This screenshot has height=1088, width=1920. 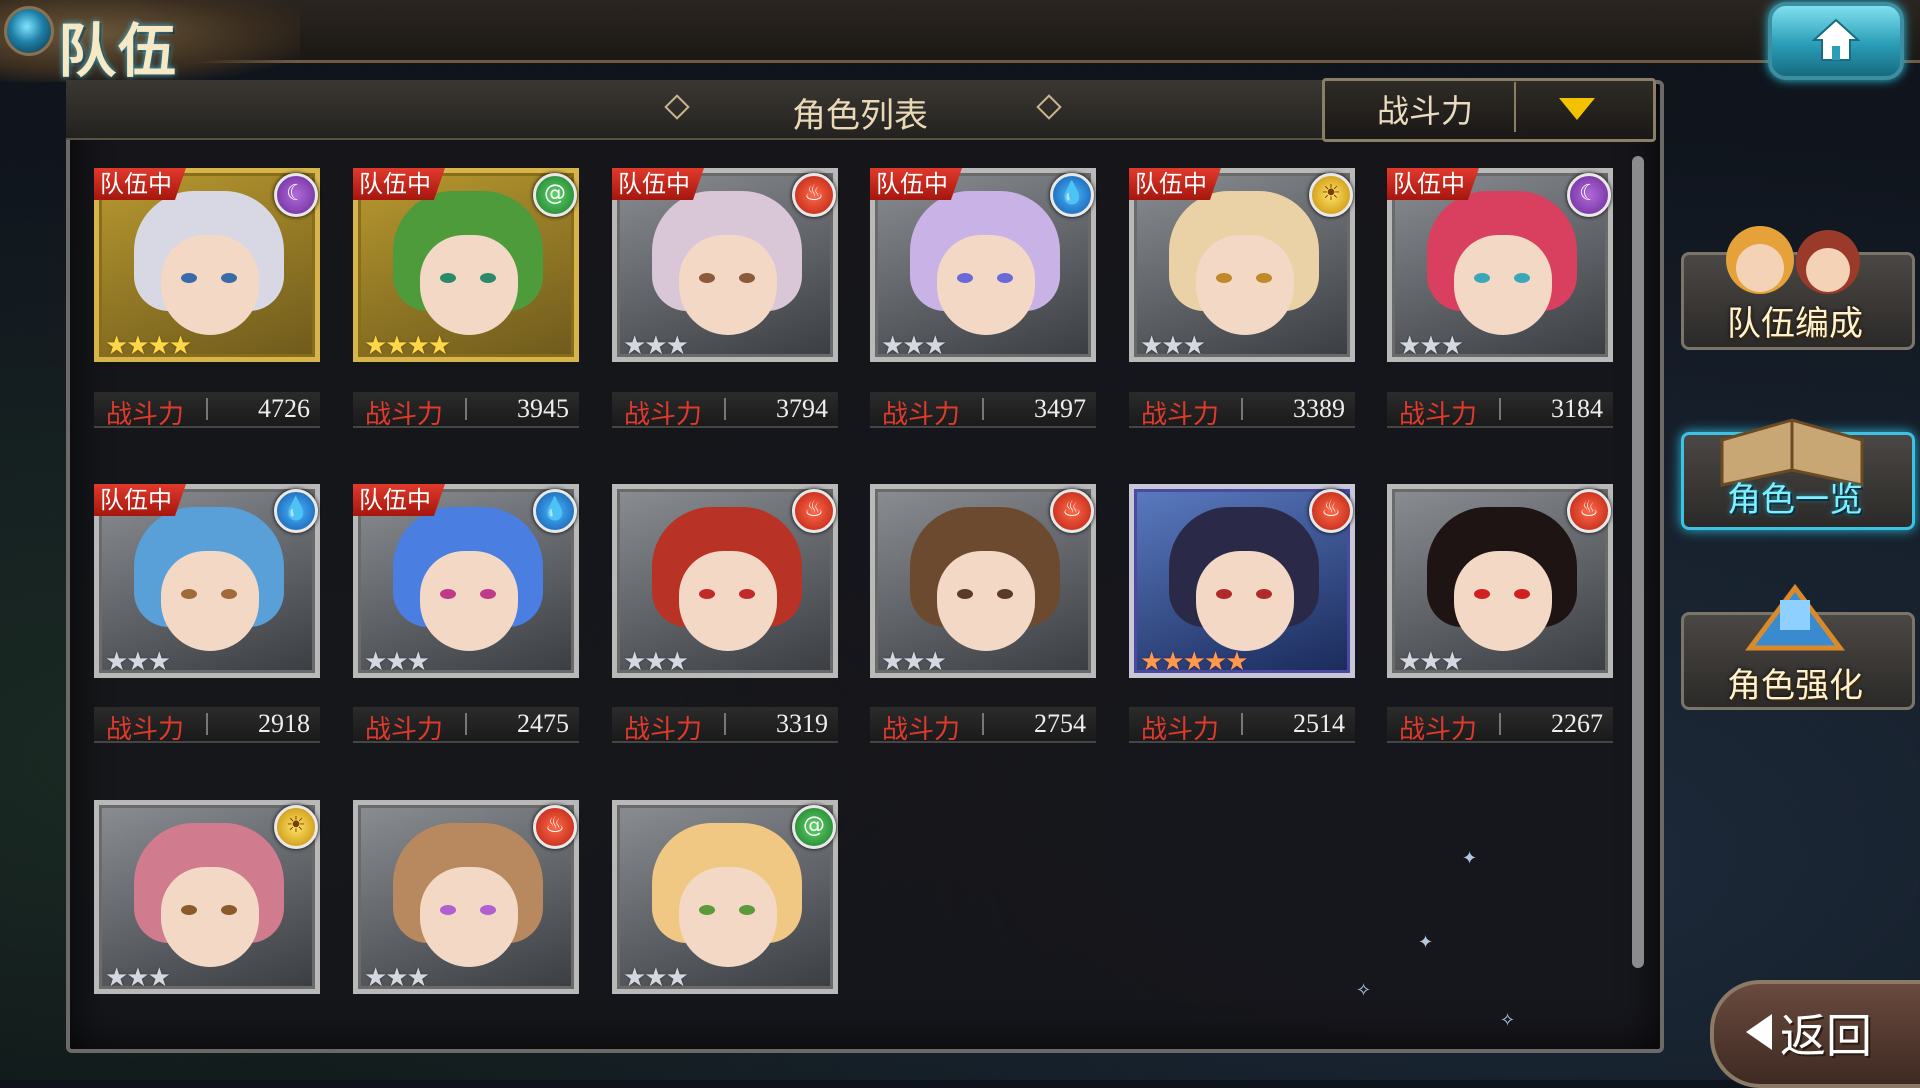 I want to click on water-icon: 💧, so click(x=296, y=511).